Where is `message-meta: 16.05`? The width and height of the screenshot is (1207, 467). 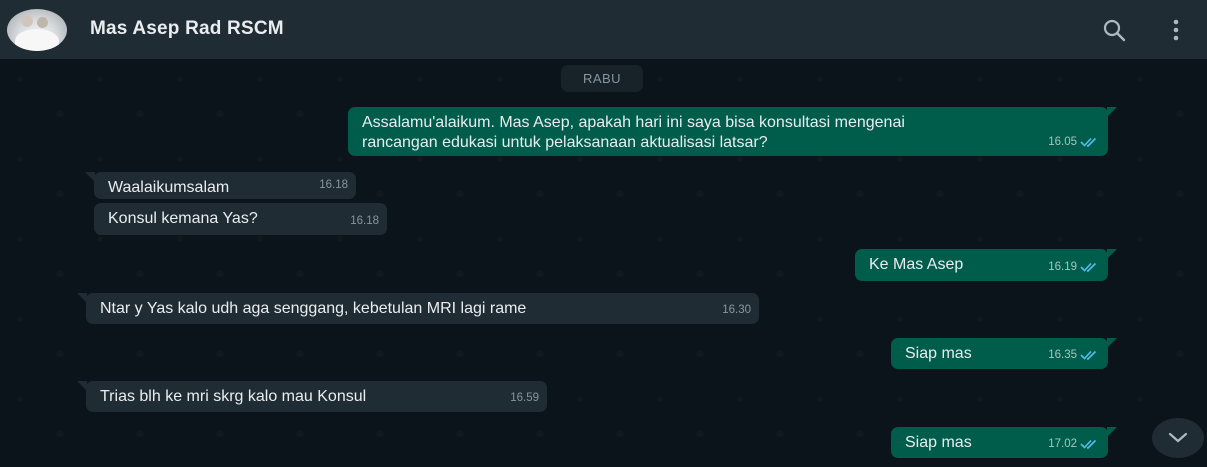 message-meta: 16.05 is located at coordinates (1074, 142).